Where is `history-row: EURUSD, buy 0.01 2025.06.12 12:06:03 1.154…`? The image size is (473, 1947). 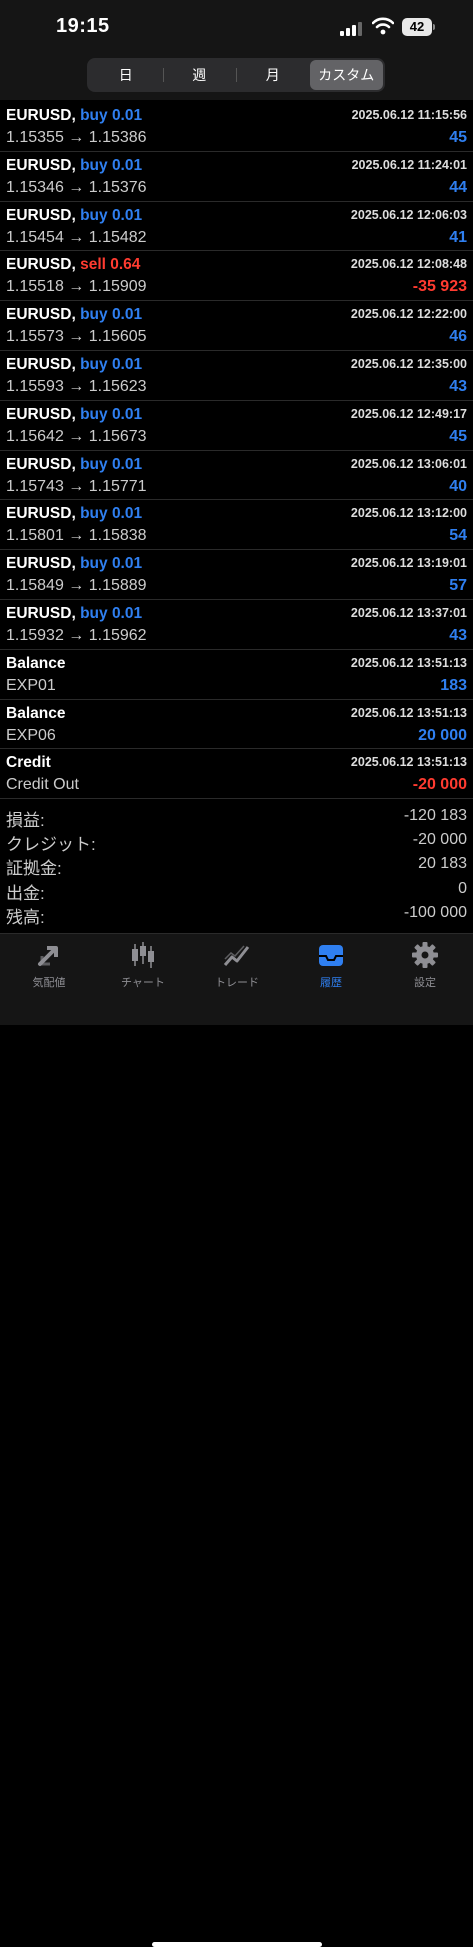 history-row: EURUSD, buy 0.01 2025.06.12 12:06:03 1.154… is located at coordinates (236, 227).